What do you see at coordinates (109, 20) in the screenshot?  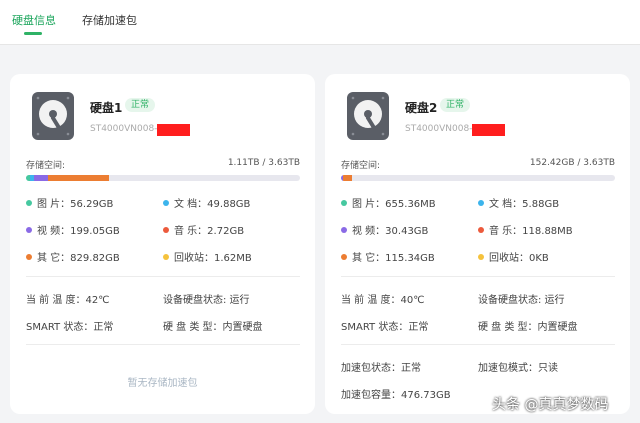 I see `tab-storage-accel-pack: 存储加速包` at bounding box center [109, 20].